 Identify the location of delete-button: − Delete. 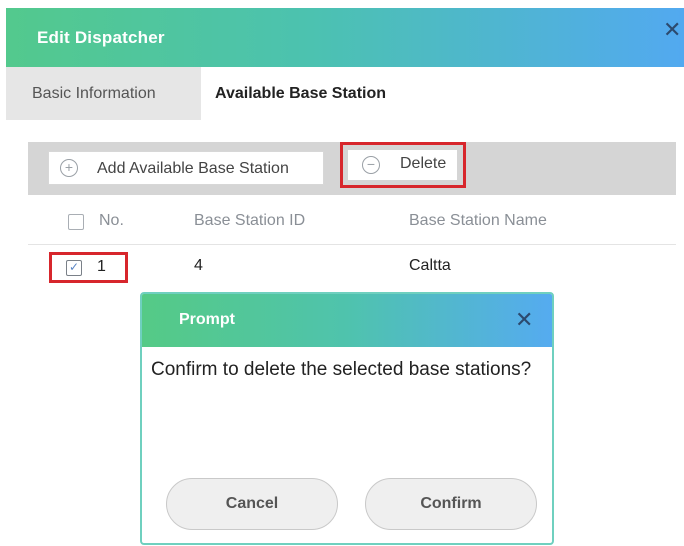
(402, 165).